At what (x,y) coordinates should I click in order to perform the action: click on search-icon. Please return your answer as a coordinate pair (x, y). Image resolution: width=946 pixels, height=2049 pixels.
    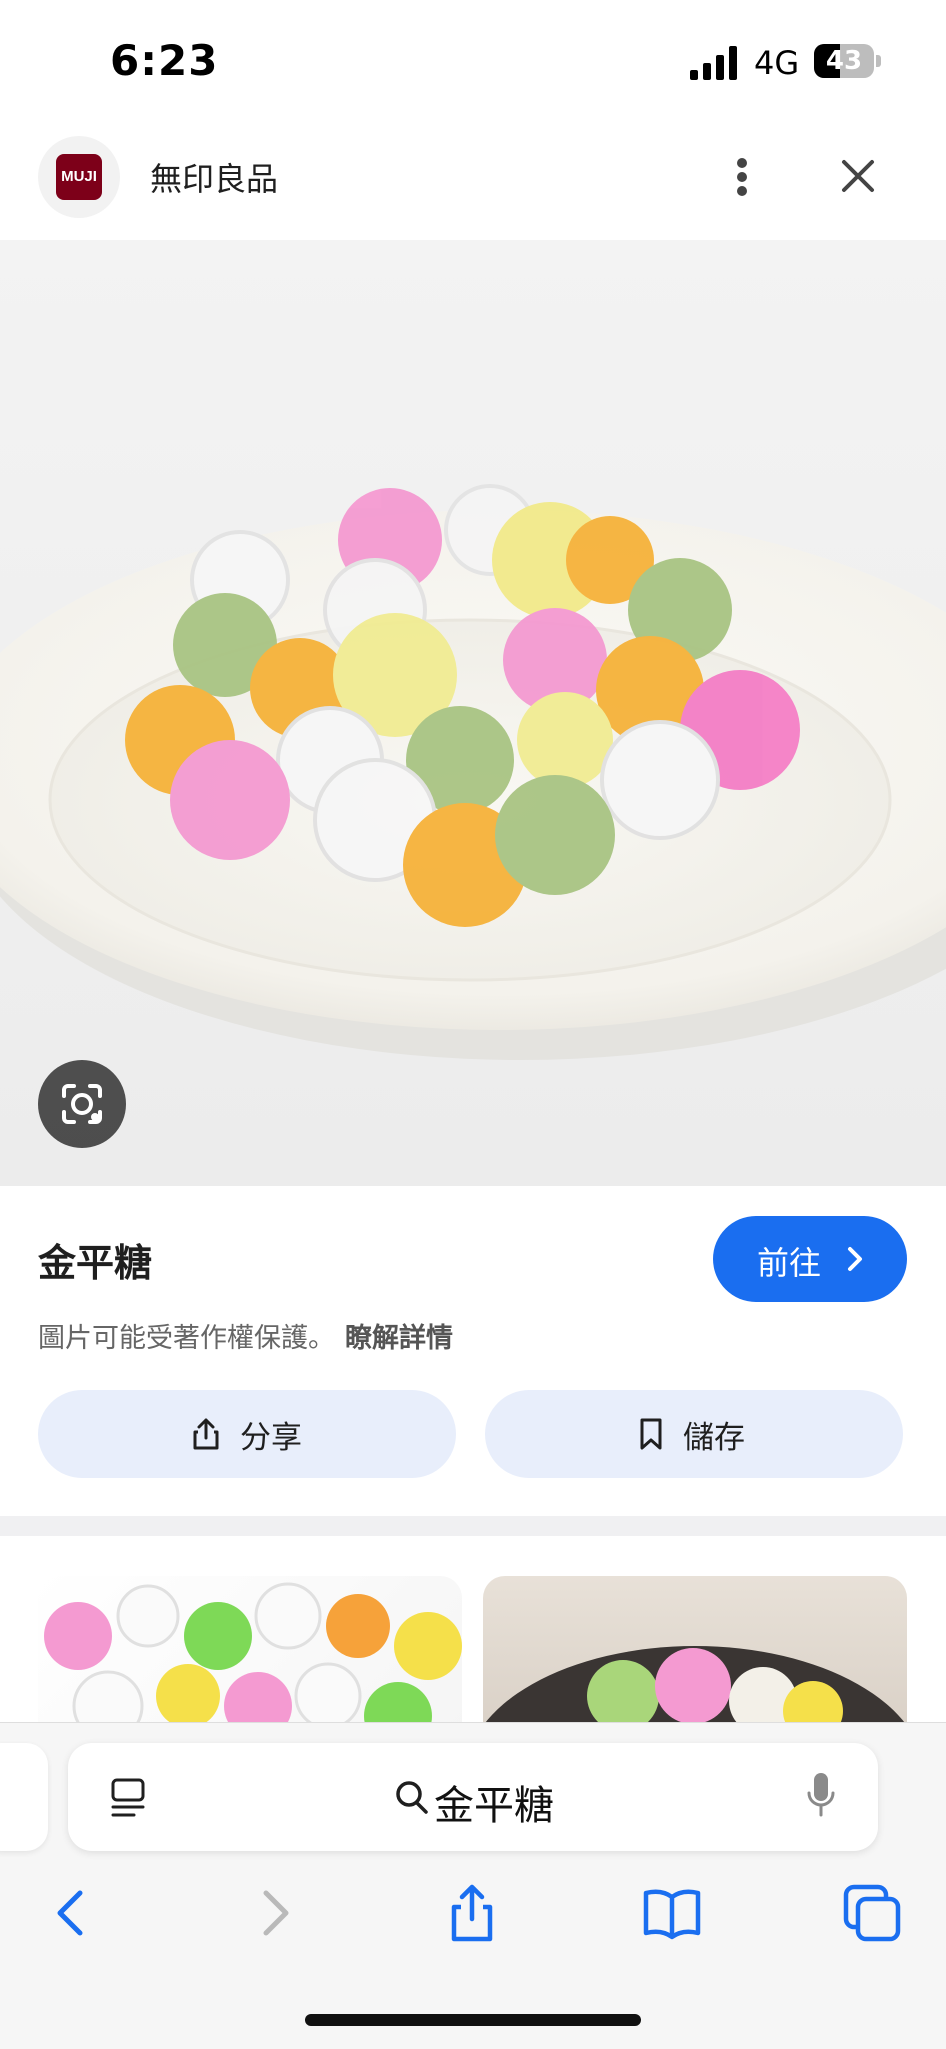
    Looking at the image, I should click on (412, 1797).